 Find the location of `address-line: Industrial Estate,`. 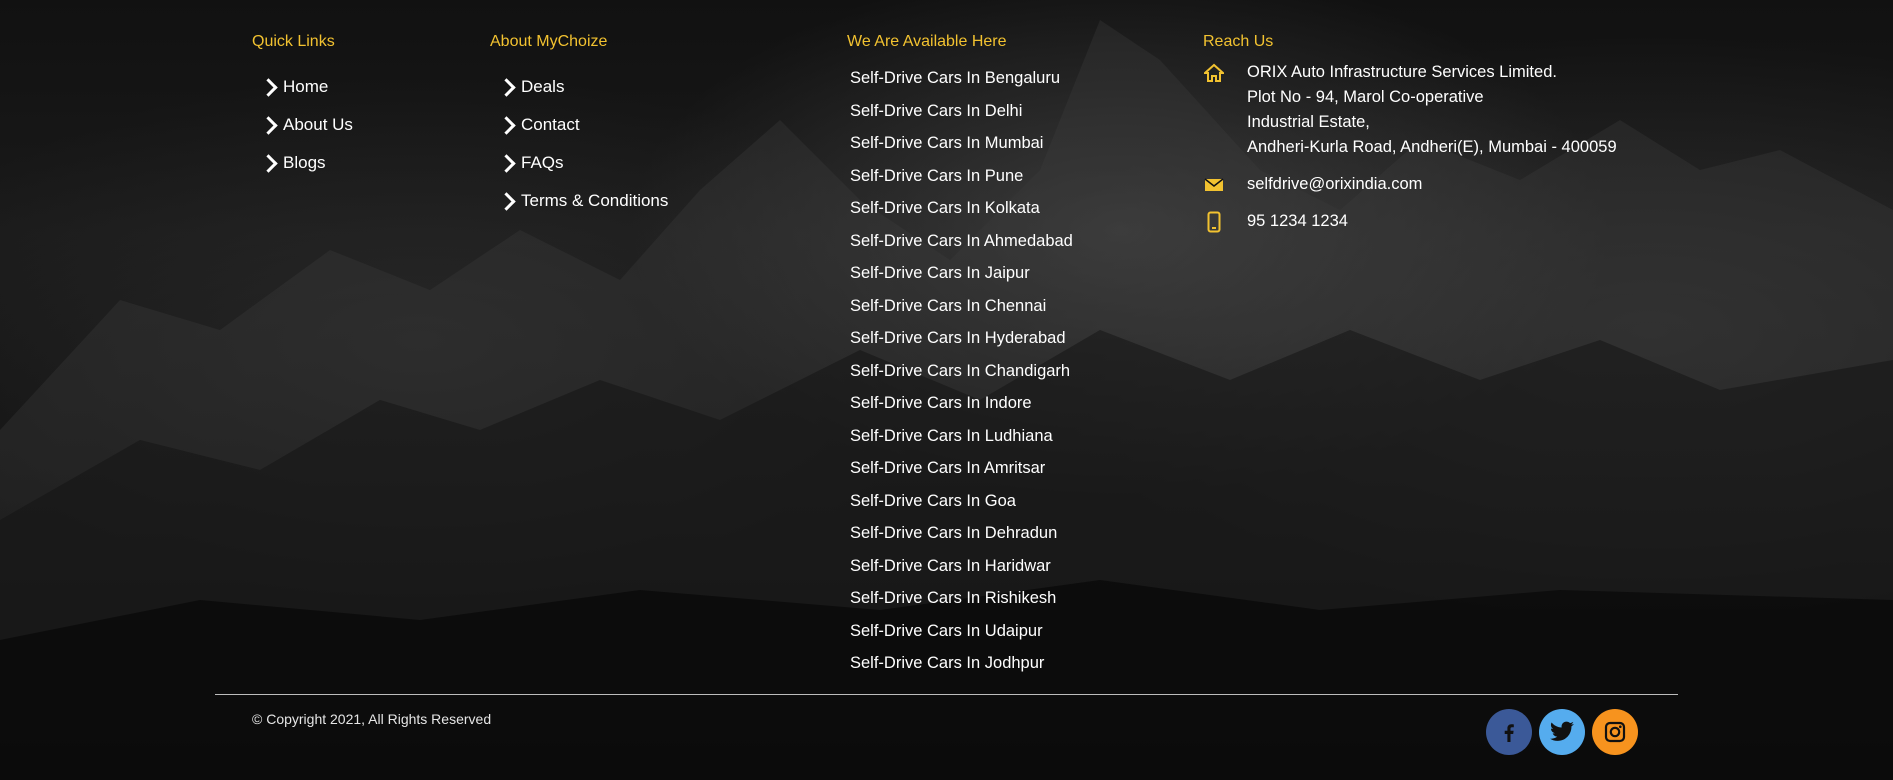

address-line: Industrial Estate, is located at coordinates (1308, 122).